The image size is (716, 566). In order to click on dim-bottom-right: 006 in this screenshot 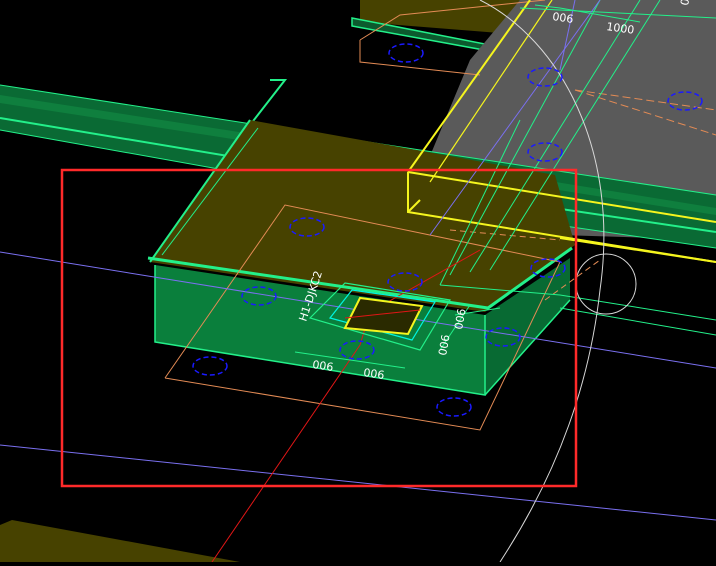, I will do `click(374, 374)`.